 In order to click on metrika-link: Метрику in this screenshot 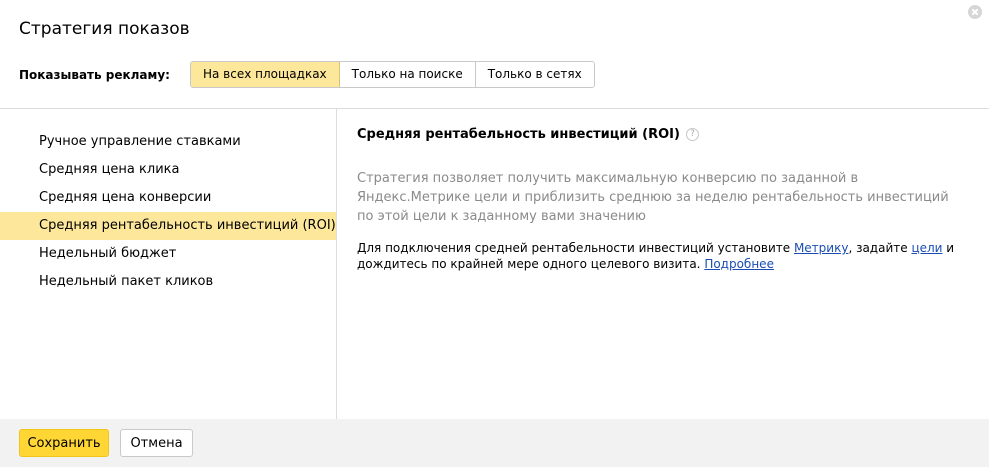, I will do `click(821, 248)`.